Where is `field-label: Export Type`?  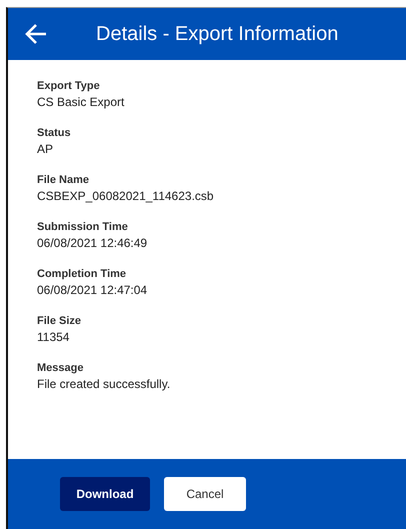 field-label: Export Type is located at coordinates (68, 86).